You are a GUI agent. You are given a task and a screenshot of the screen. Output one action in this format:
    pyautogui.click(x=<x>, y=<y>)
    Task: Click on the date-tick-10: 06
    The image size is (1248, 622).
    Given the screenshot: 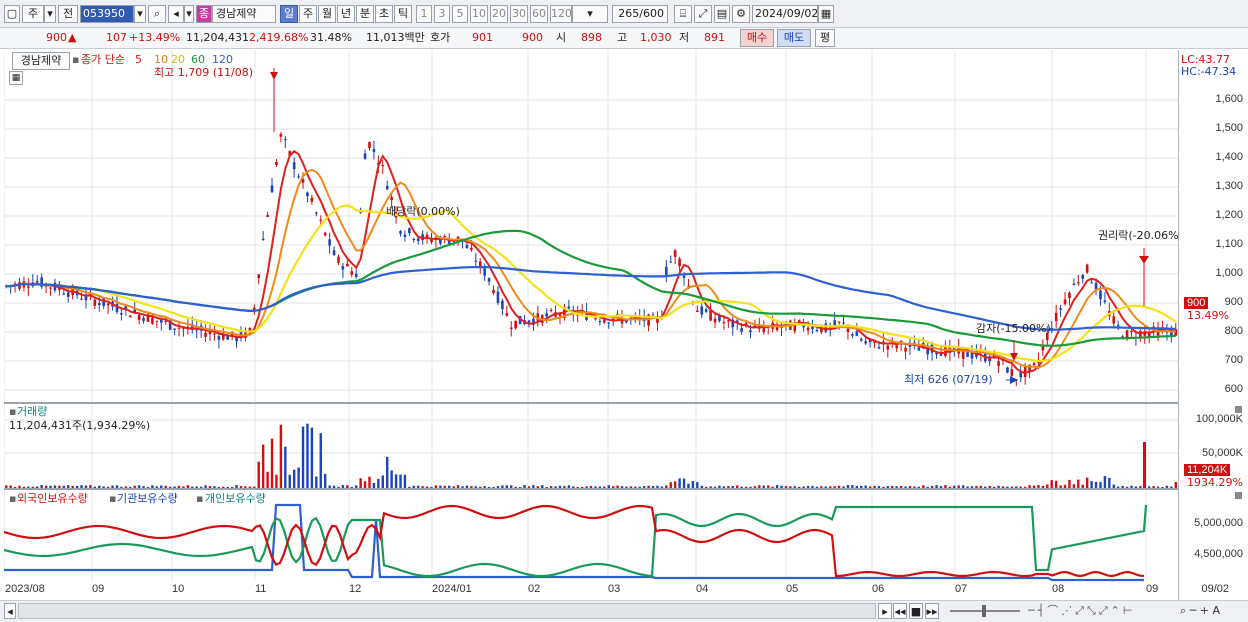 What is the action you would take?
    pyautogui.click(x=878, y=589)
    